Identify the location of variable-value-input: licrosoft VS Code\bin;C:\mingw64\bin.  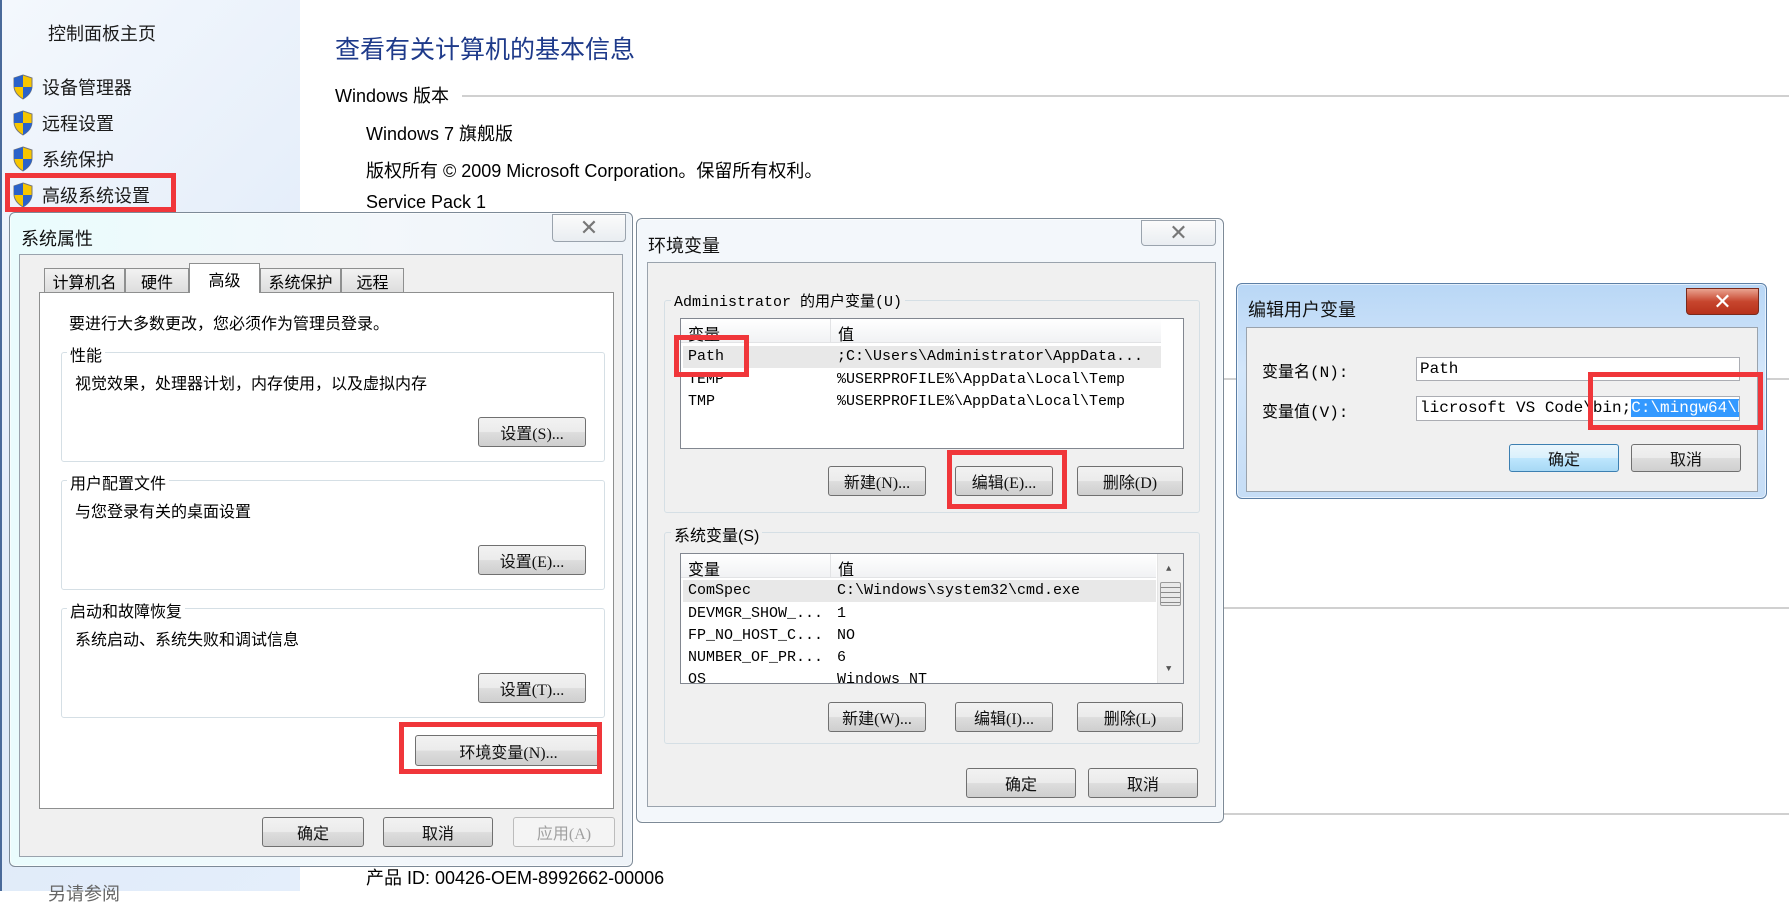
(1578, 408).